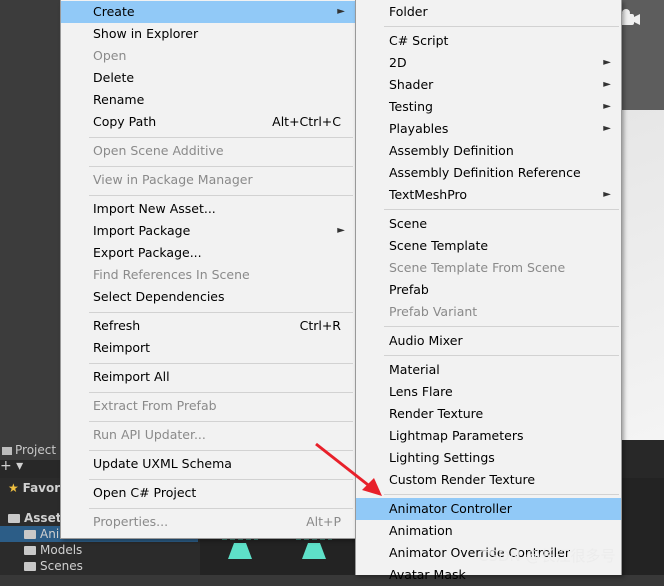 The image size is (664, 586). I want to click on menu-item-label: Rename, so click(119, 99).